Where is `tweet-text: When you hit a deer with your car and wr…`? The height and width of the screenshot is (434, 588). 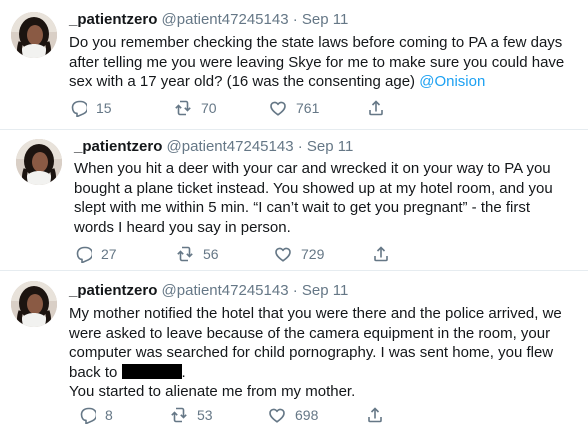 tweet-text: When you hit a deer with your car and wr… is located at coordinates (313, 198).